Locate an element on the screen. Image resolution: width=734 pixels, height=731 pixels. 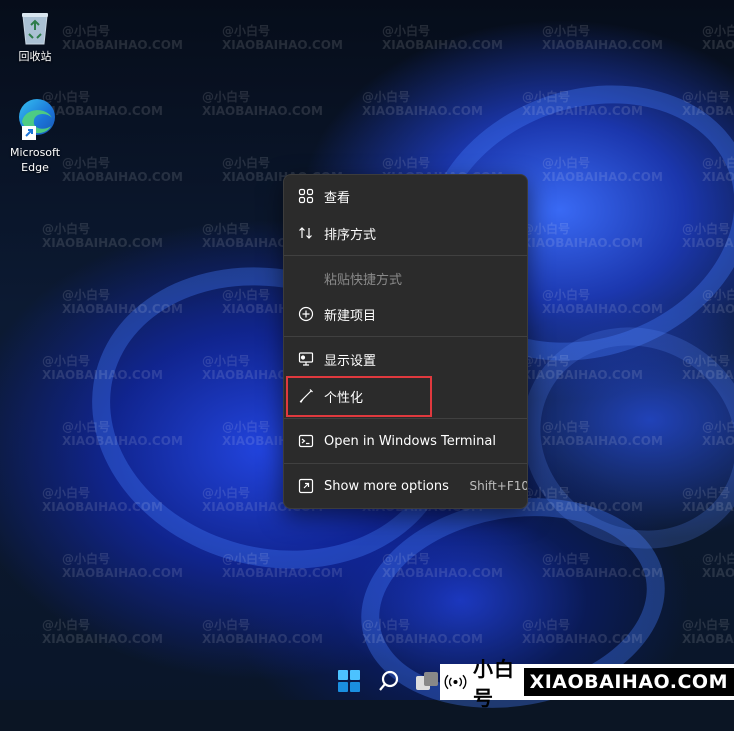
brand-watermark: 小白号 XIAOBAIHAO.COM is located at coordinates (587, 683).